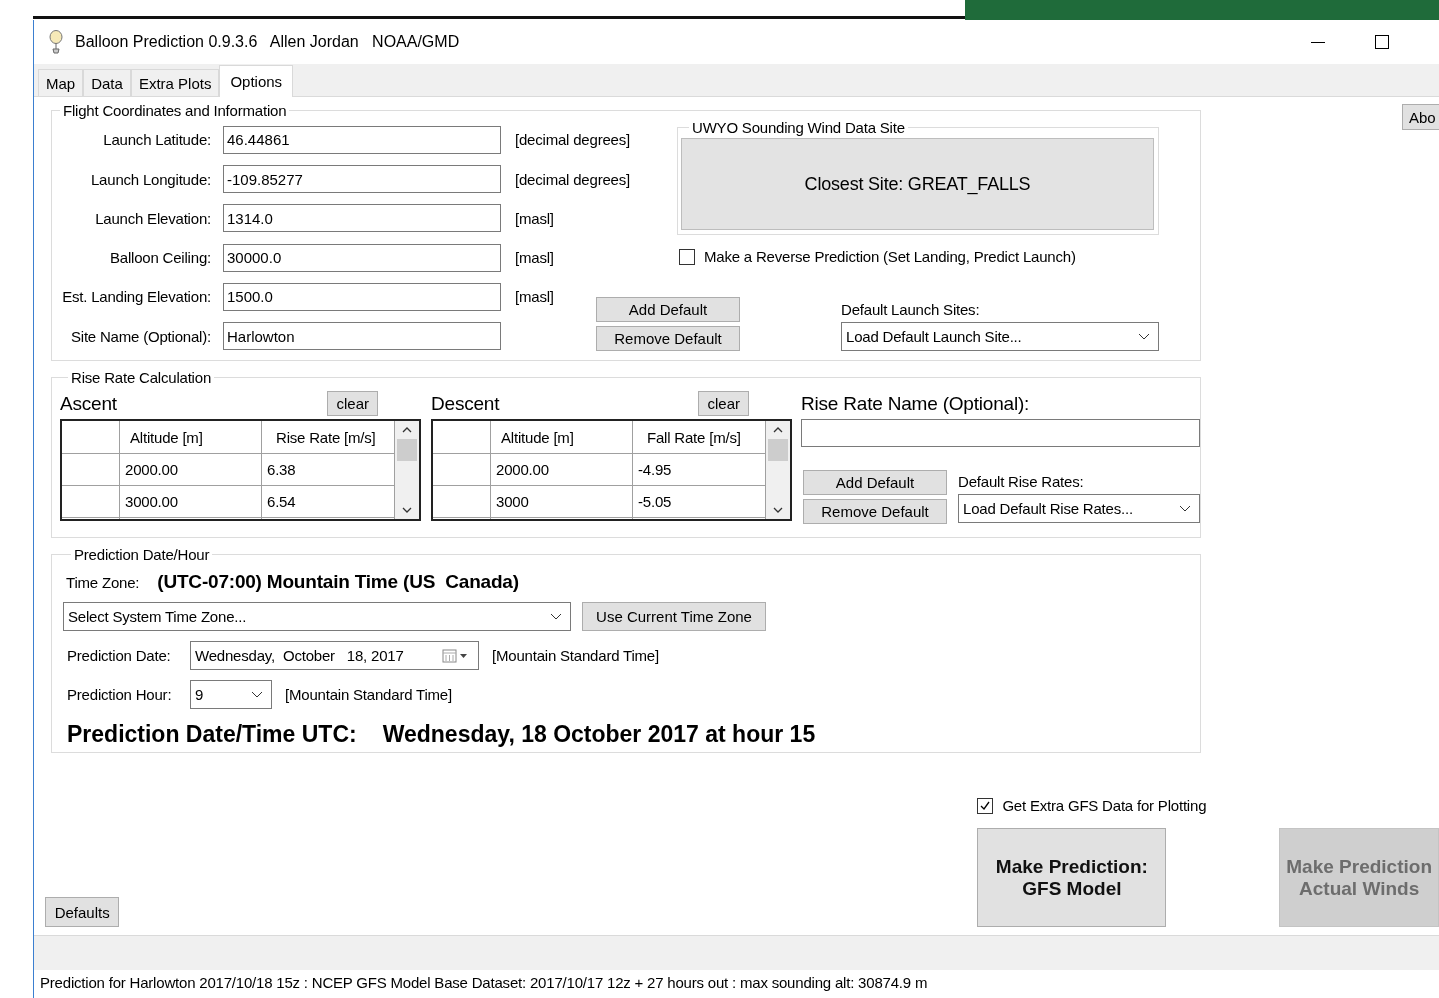 The height and width of the screenshot is (998, 1439). What do you see at coordinates (338, 582) in the screenshot?
I see `time-zone-value: (UTC-07:00) Mountain Time (US Canada)` at bounding box center [338, 582].